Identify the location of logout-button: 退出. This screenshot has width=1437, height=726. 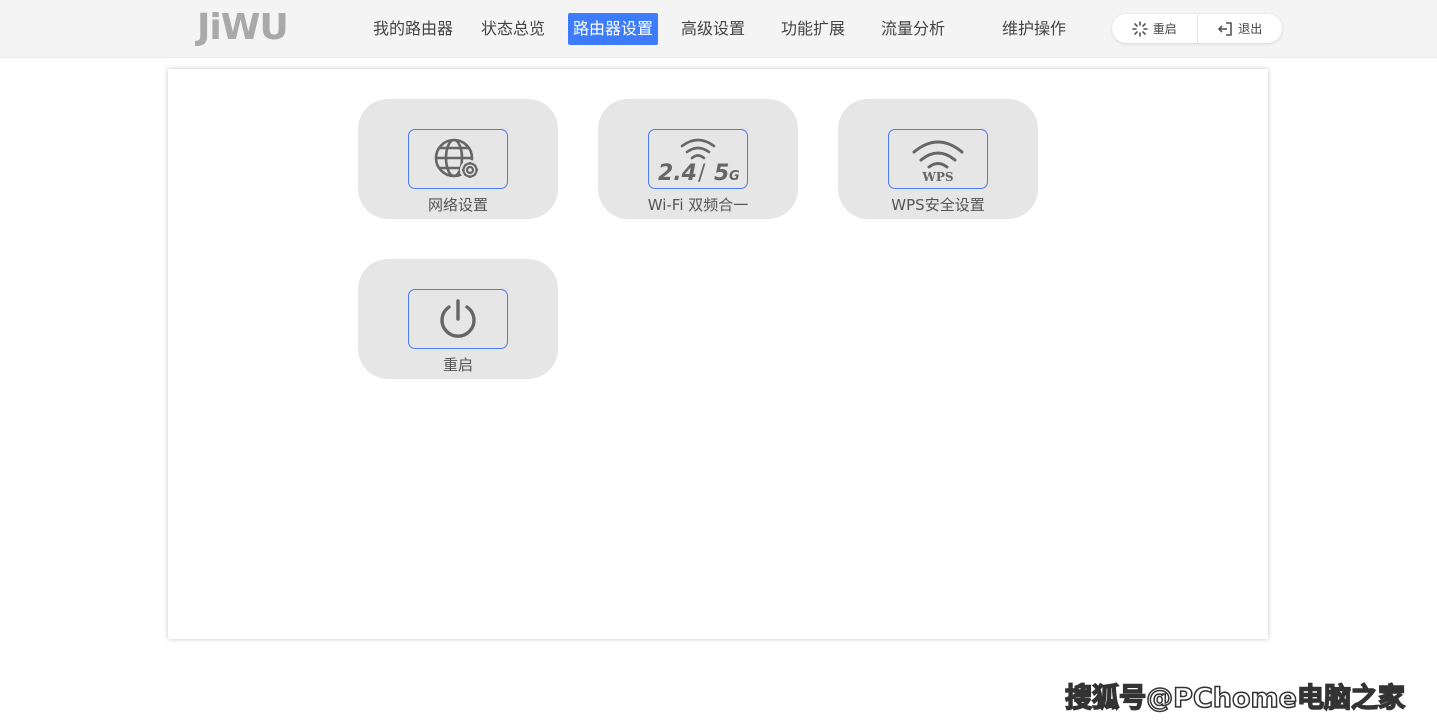
(1240, 28).